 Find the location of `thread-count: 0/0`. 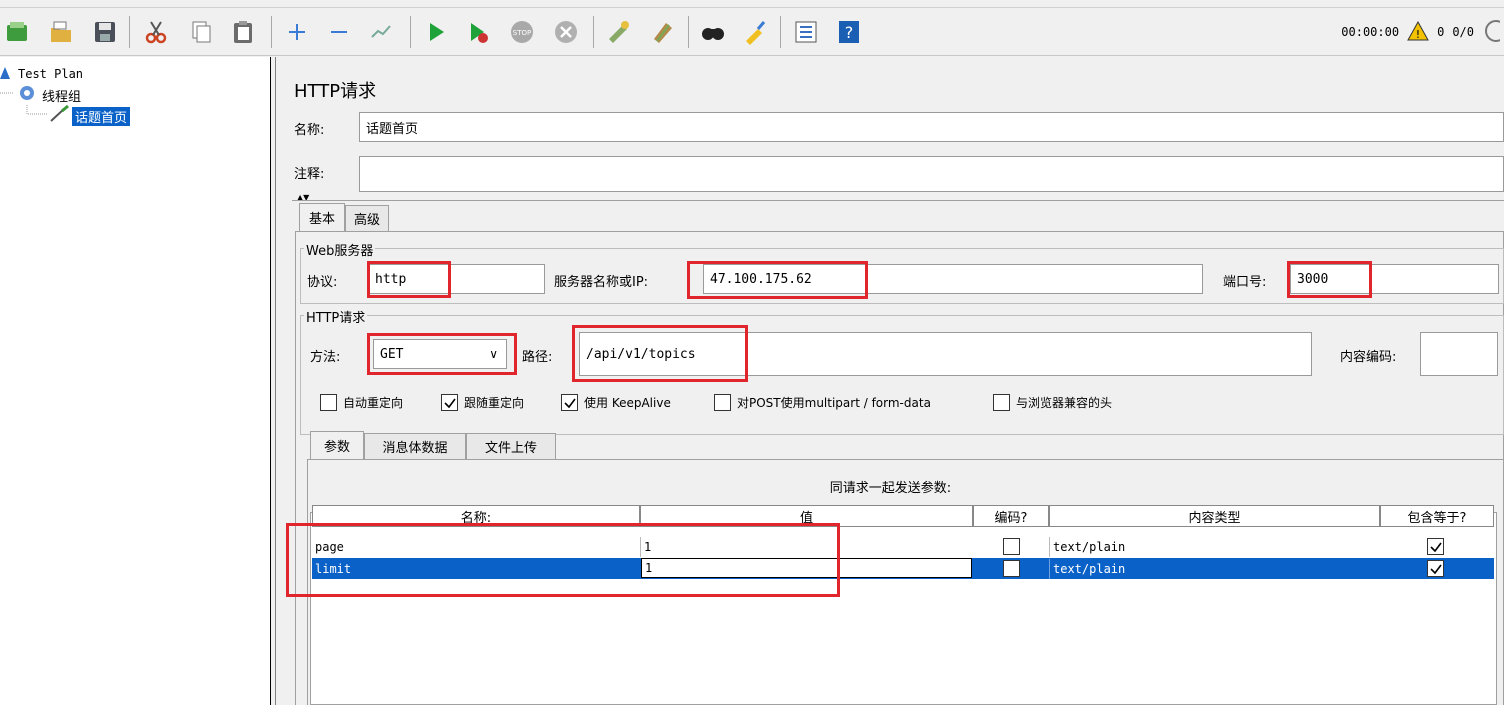

thread-count: 0/0 is located at coordinates (1463, 32).